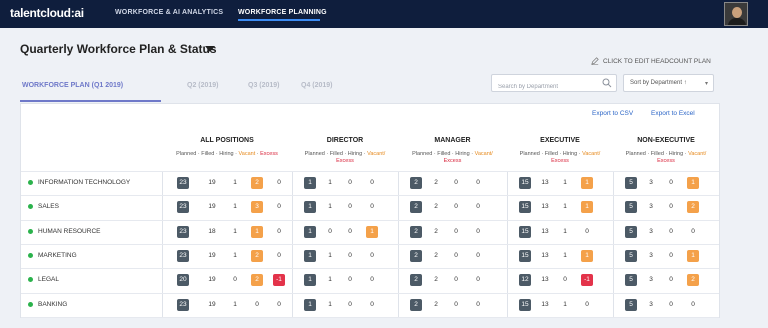  I want to click on filled-value: 13, so click(545, 255).